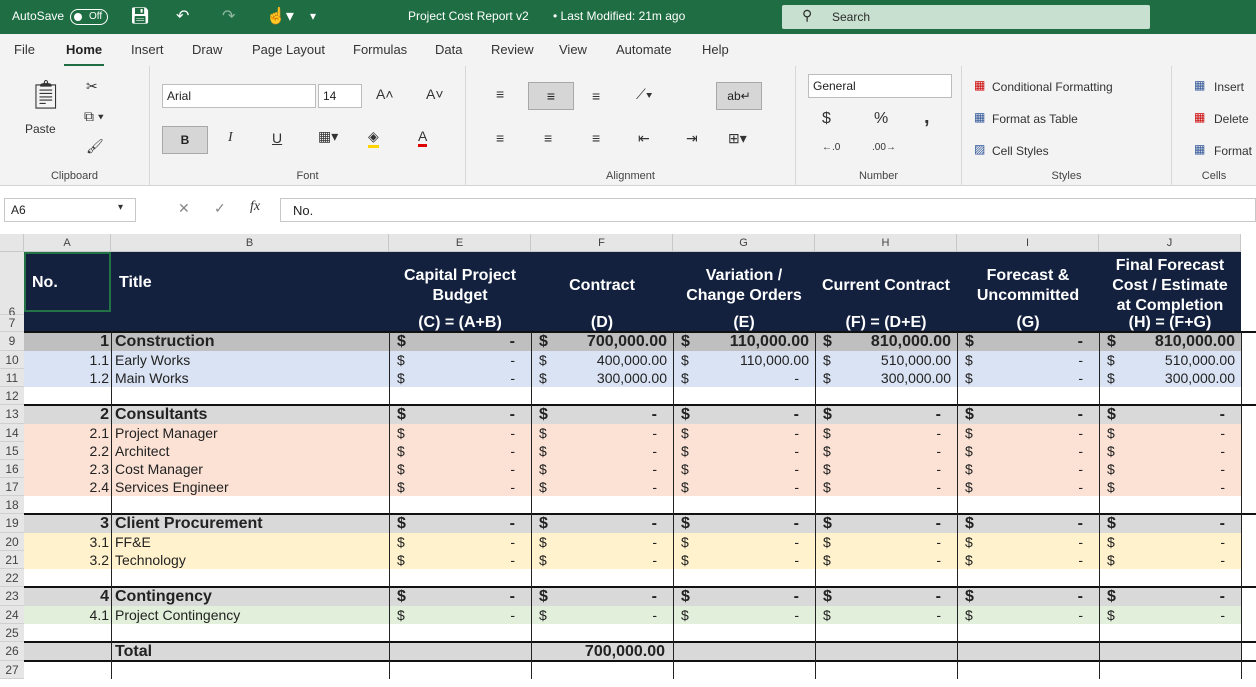 The image size is (1256, 687). What do you see at coordinates (250, 560) in the screenshot?
I see `row-title: Technology` at bounding box center [250, 560].